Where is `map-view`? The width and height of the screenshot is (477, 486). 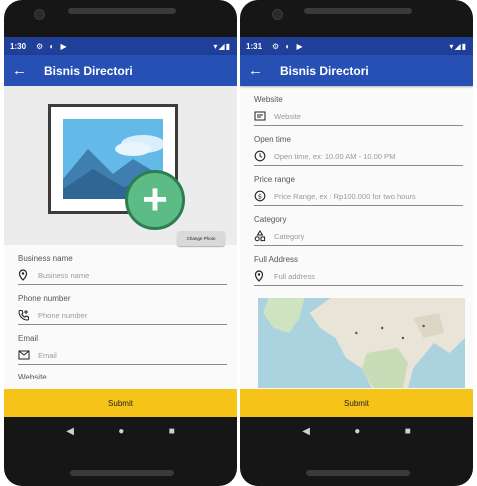
map-view is located at coordinates (361, 343).